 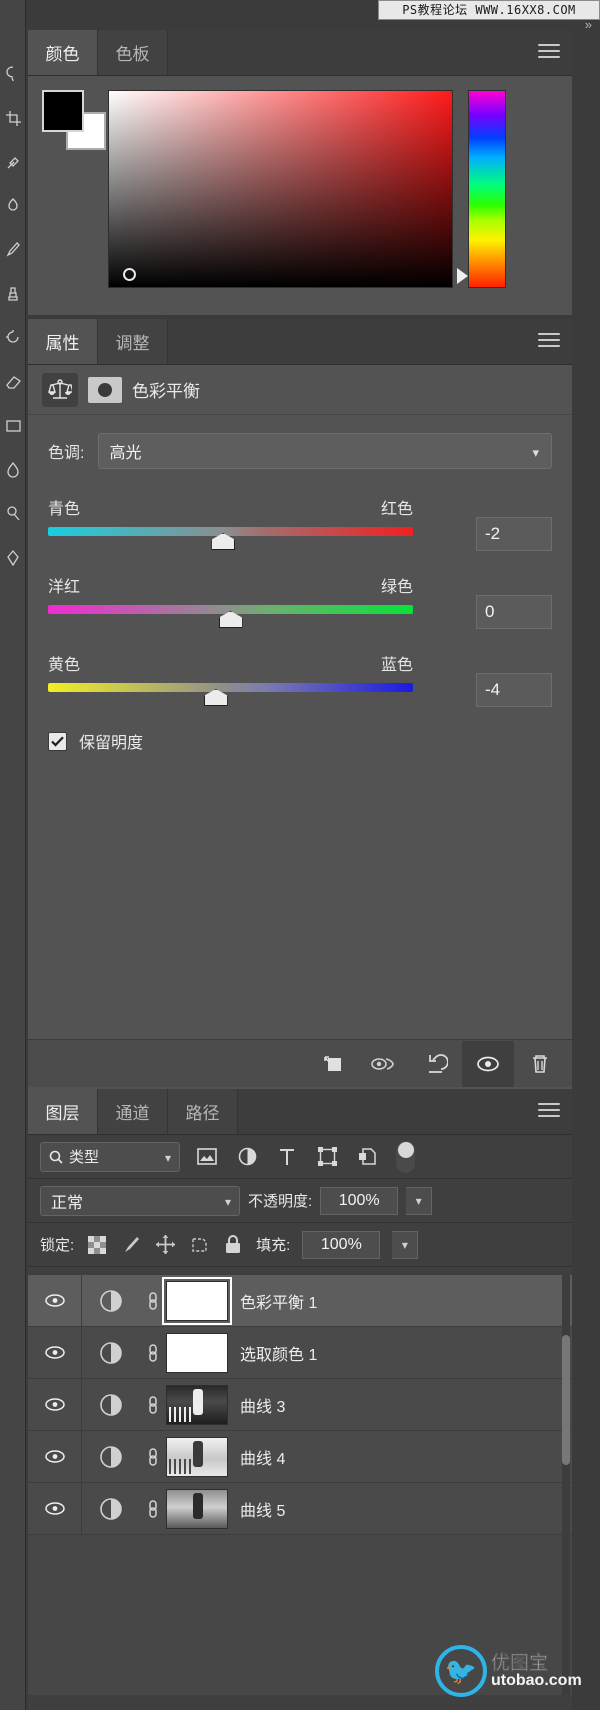 I want to click on cyan-label: 青色, so click(x=64, y=509).